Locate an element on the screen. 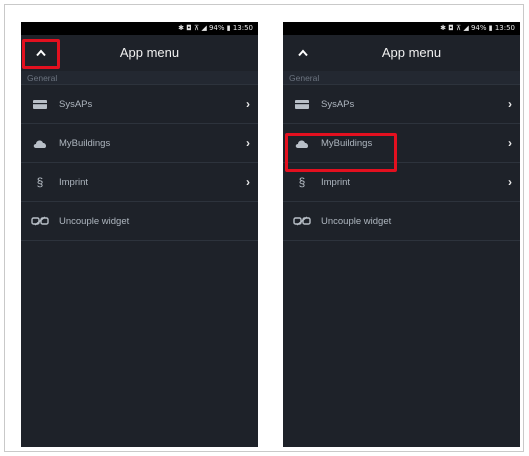 The width and height of the screenshot is (529, 456). highlight-collapse-button is located at coordinates (41, 54).